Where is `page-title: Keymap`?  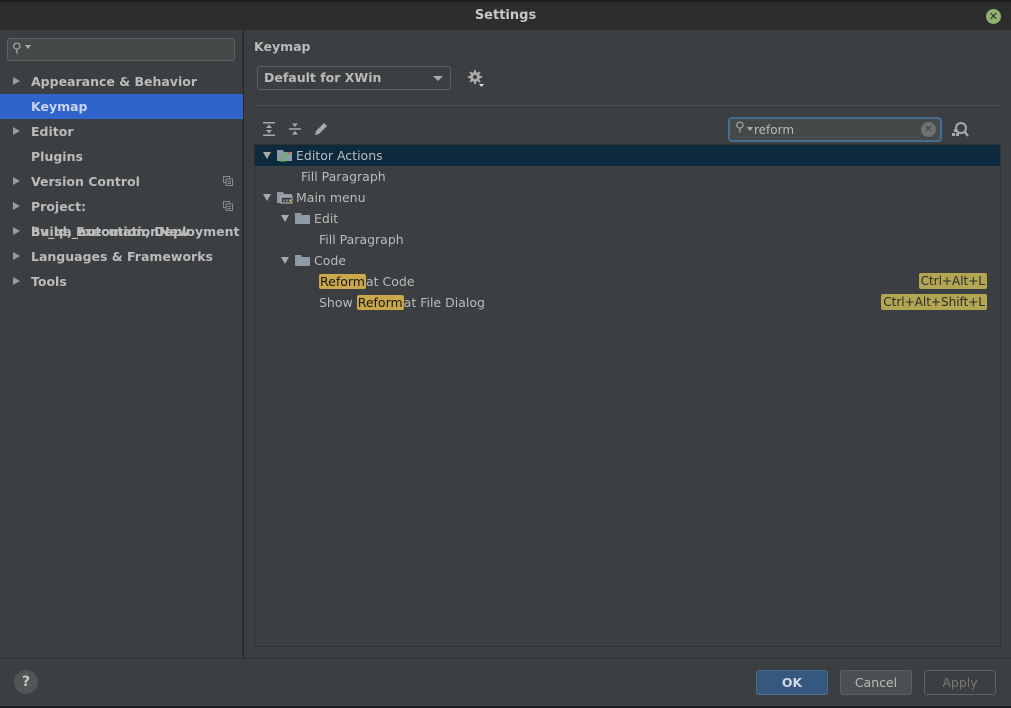
page-title: Keymap is located at coordinates (282, 46).